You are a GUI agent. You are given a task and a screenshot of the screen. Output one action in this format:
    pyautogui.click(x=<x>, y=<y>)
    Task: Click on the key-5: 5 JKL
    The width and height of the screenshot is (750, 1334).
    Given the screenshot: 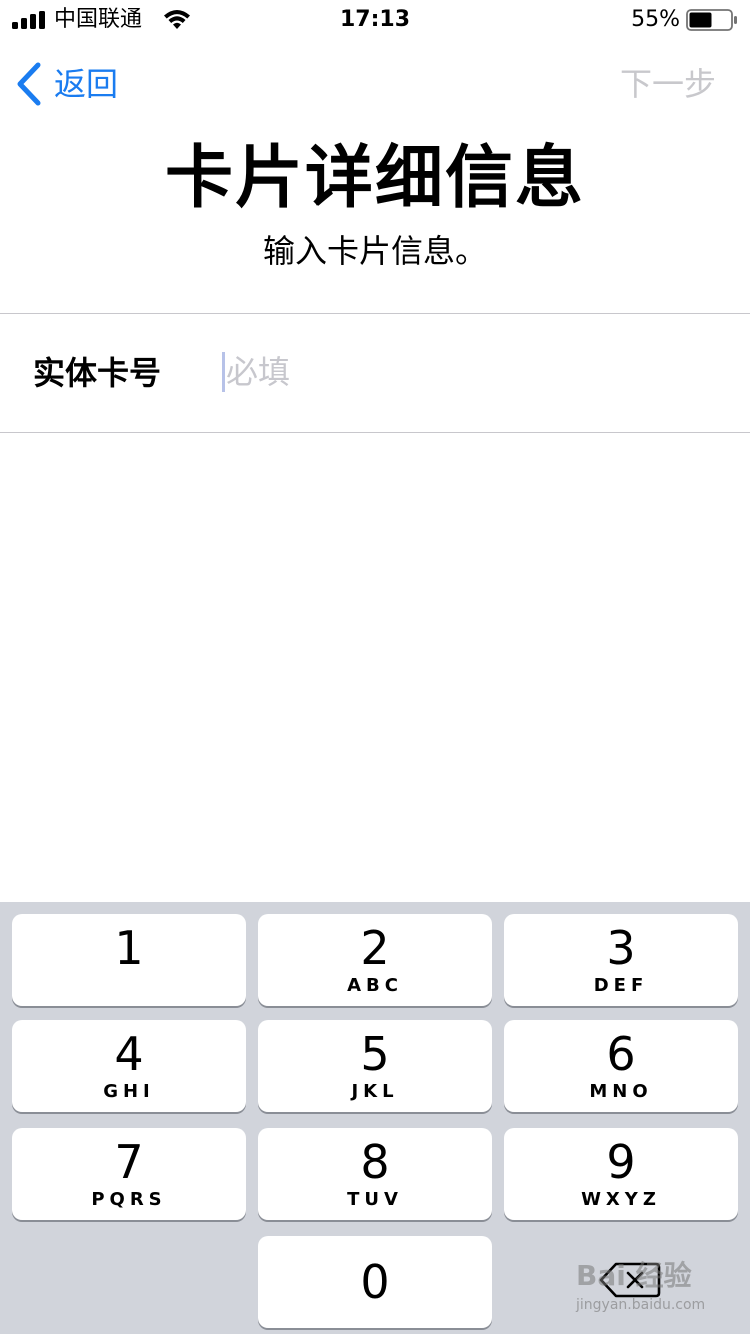 What is the action you would take?
    pyautogui.click(x=375, y=1066)
    